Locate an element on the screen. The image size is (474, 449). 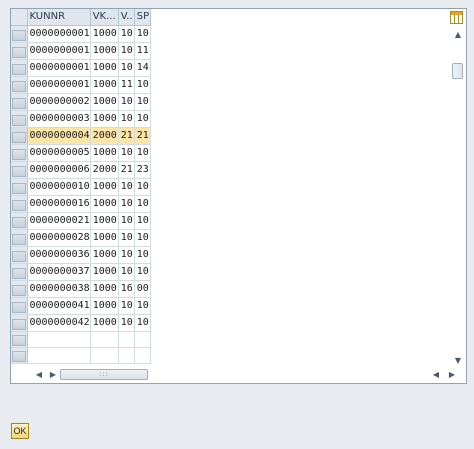
cell-v: 16 is located at coordinates (126, 289).